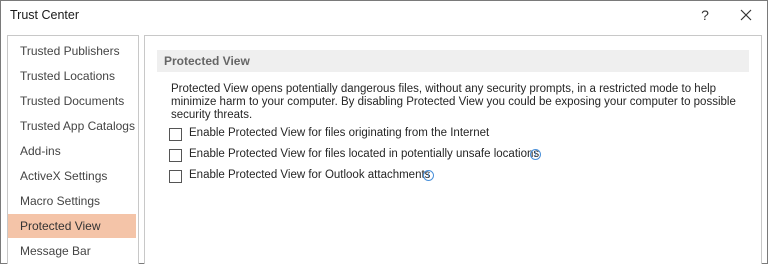 The height and width of the screenshot is (264, 768). Describe the element at coordinates (175, 176) in the screenshot. I see `outlook-attachments-checkbox` at that location.